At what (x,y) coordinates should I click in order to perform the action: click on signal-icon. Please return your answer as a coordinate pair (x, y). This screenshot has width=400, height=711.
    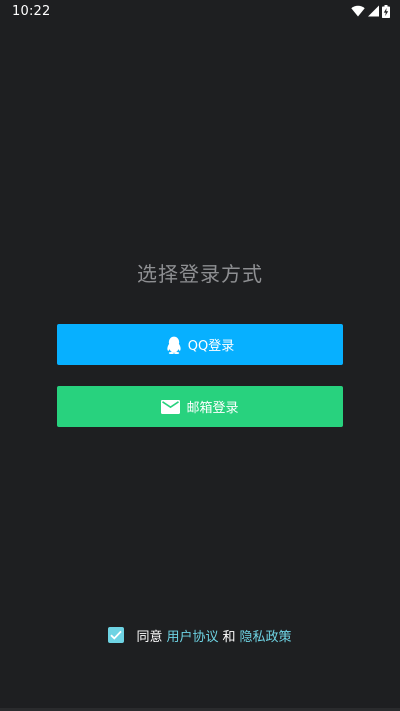
    Looking at the image, I should click on (373, 11).